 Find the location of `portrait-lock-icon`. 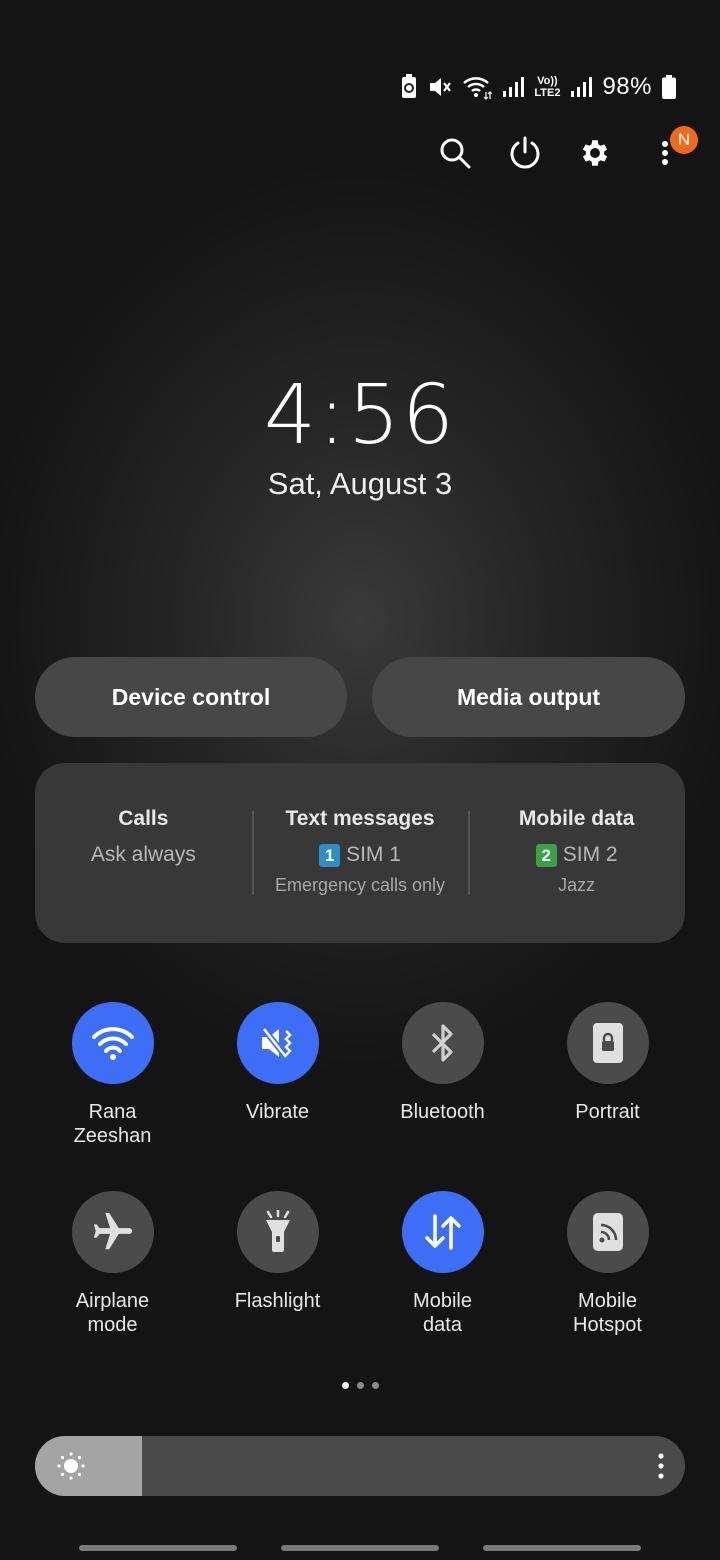

portrait-lock-icon is located at coordinates (607, 1043).